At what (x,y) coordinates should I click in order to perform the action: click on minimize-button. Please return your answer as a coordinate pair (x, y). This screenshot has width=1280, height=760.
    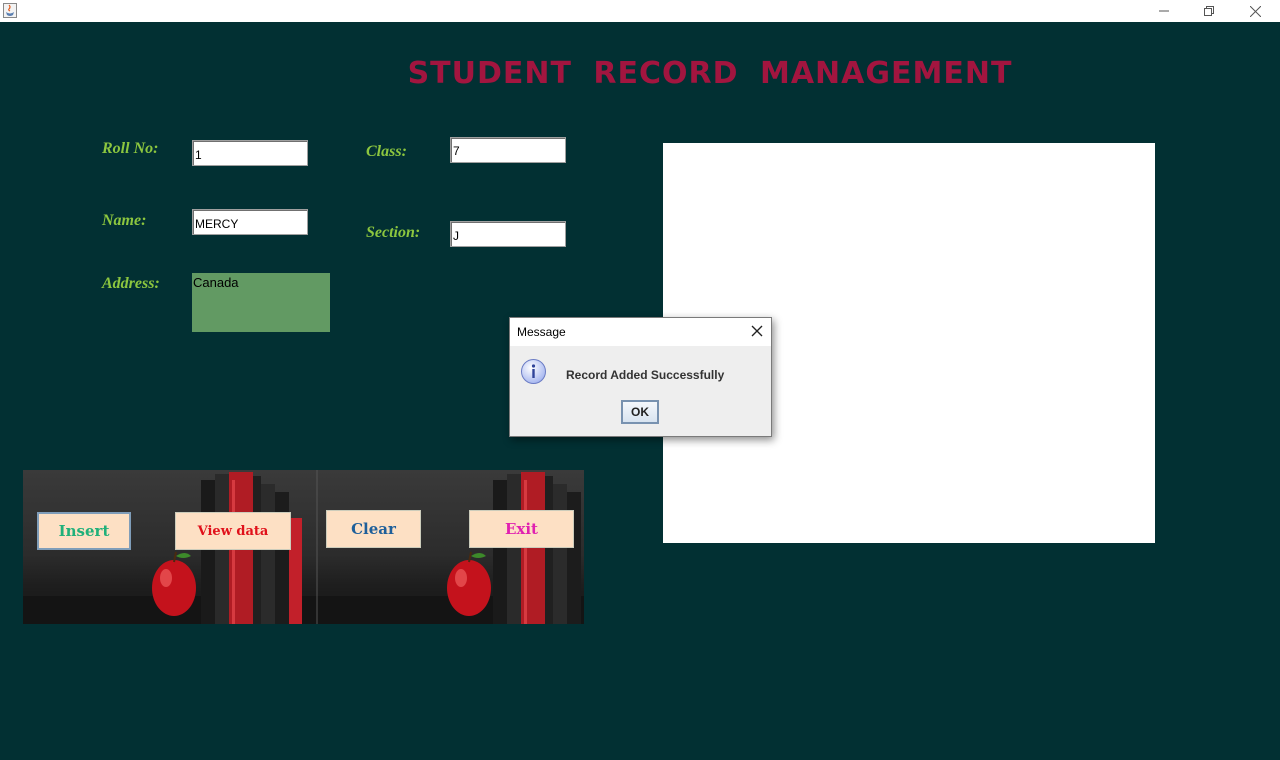
    Looking at the image, I should click on (1164, 11).